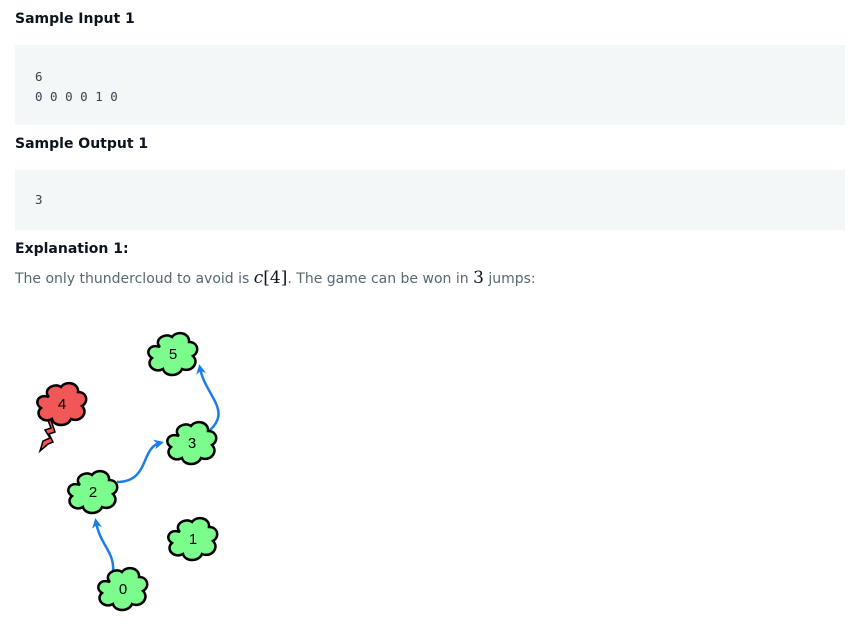 The image size is (864, 637). What do you see at coordinates (62, 417) in the screenshot?
I see `thundercloud-icon: 4` at bounding box center [62, 417].